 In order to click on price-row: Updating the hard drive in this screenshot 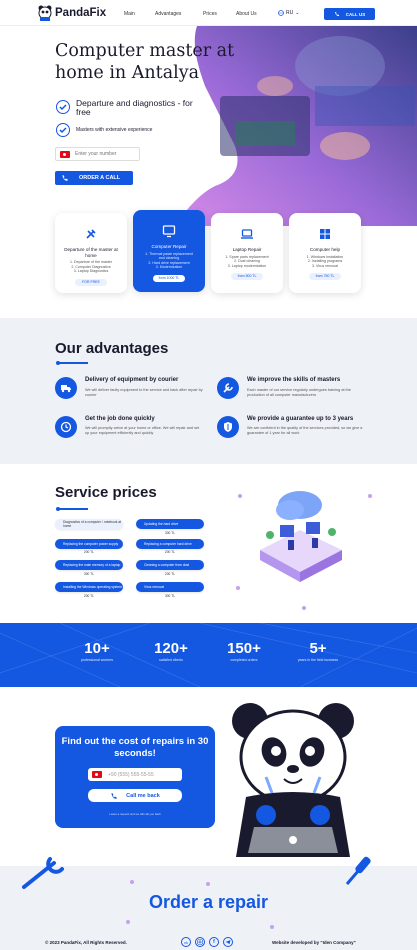, I will do `click(170, 524)`.